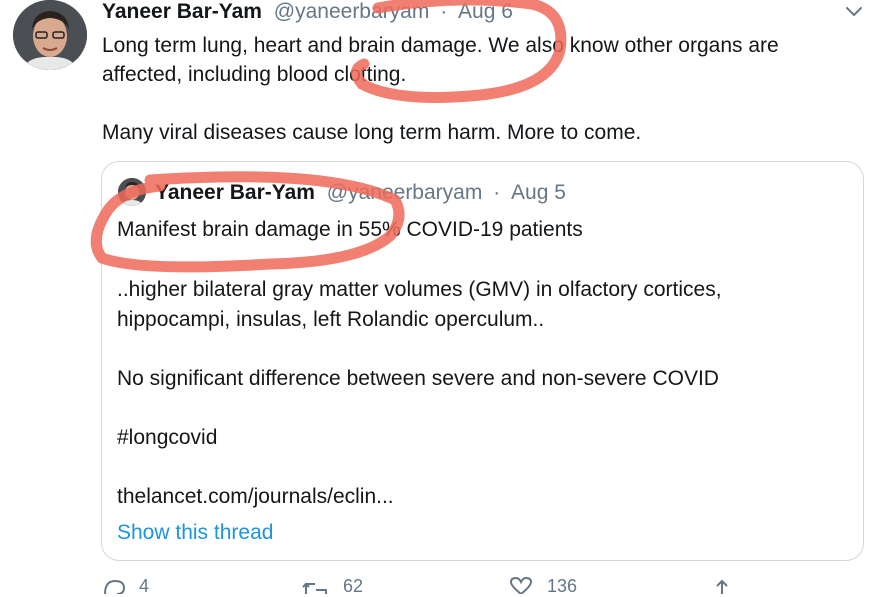  I want to click on author-name: Yaneer Bar-Yam, so click(182, 11).